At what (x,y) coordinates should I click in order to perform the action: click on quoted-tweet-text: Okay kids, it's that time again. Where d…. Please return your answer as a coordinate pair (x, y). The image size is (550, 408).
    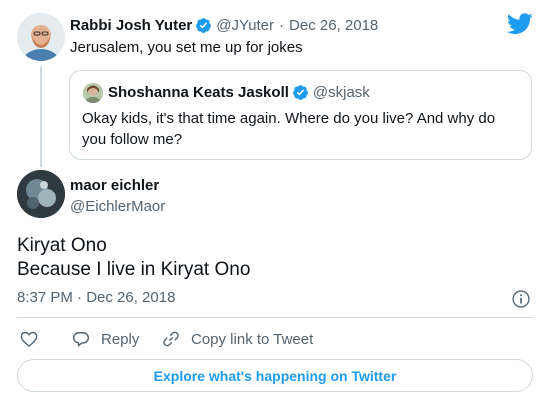
    Looking at the image, I should click on (289, 129).